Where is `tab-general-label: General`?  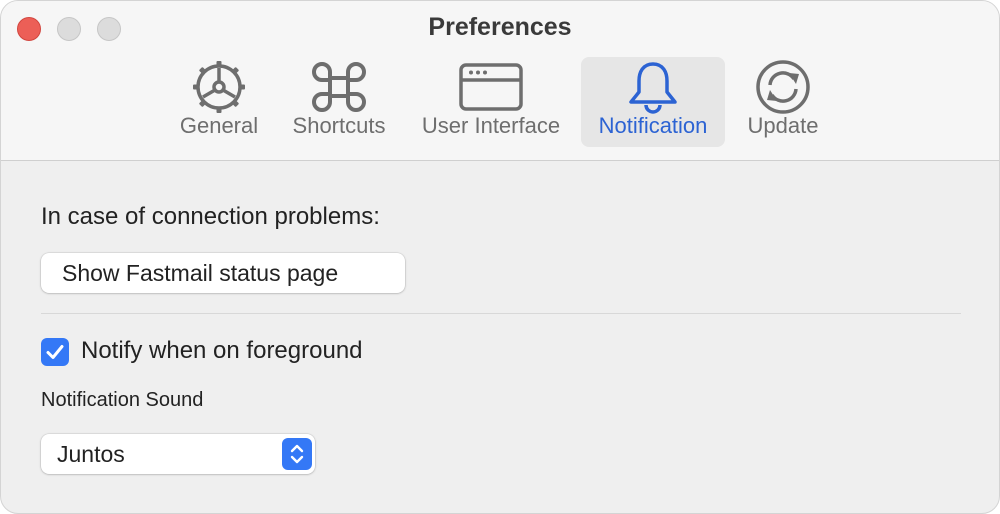 tab-general-label: General is located at coordinates (219, 125).